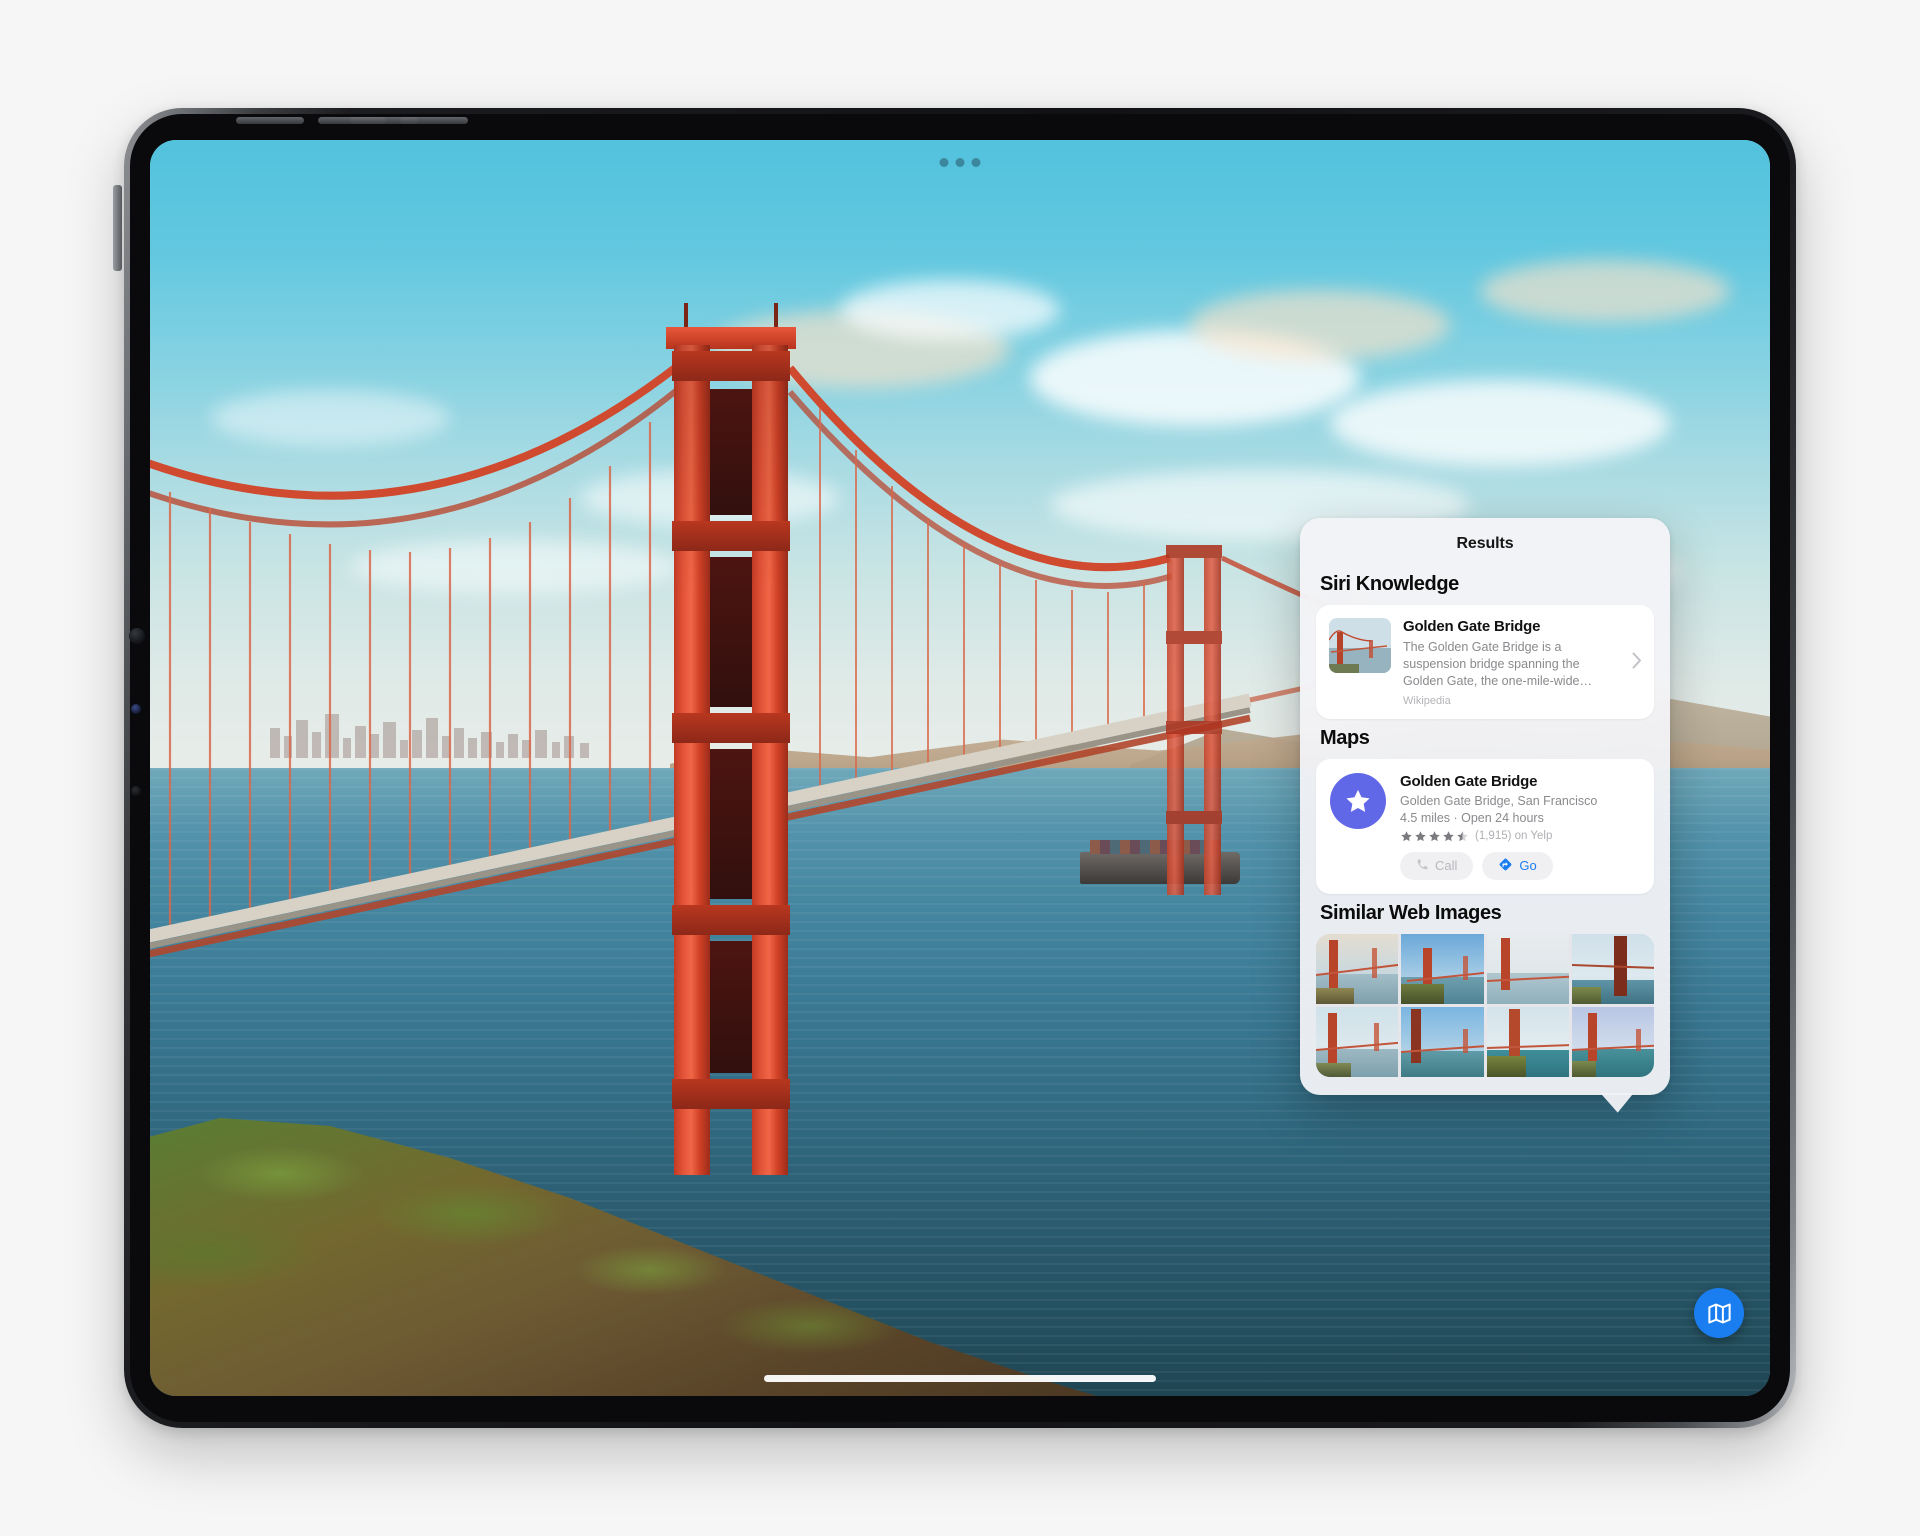  Describe the element at coordinates (1194, 720) in the screenshot. I see `bridge-far-tower` at that location.